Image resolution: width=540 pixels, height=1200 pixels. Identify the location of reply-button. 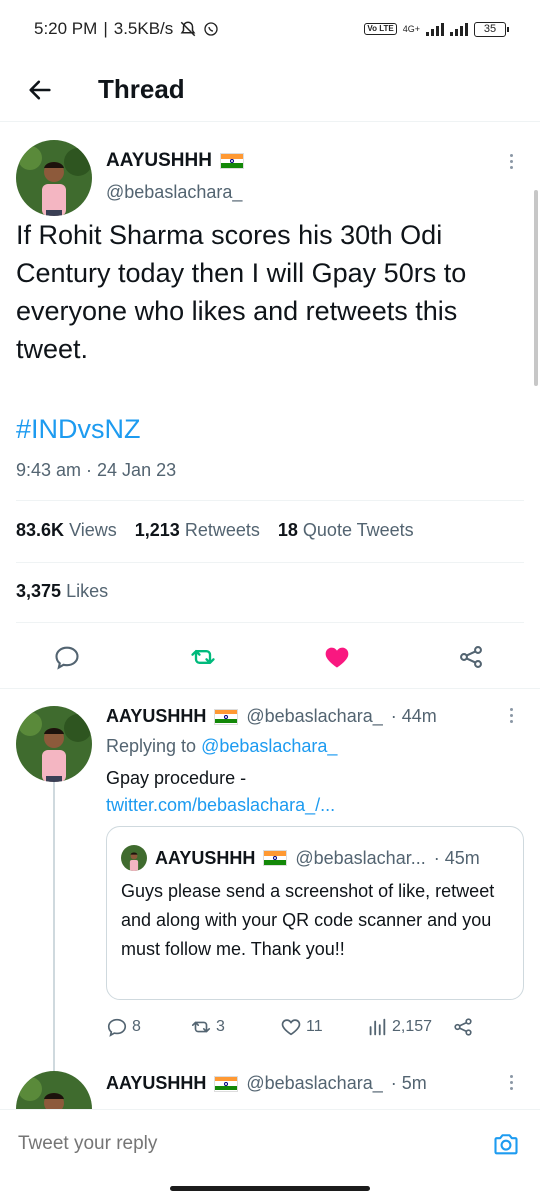
(67, 657).